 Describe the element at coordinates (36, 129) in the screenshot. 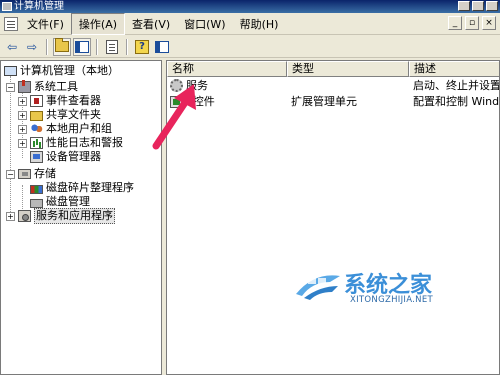

I see `users-icon` at that location.